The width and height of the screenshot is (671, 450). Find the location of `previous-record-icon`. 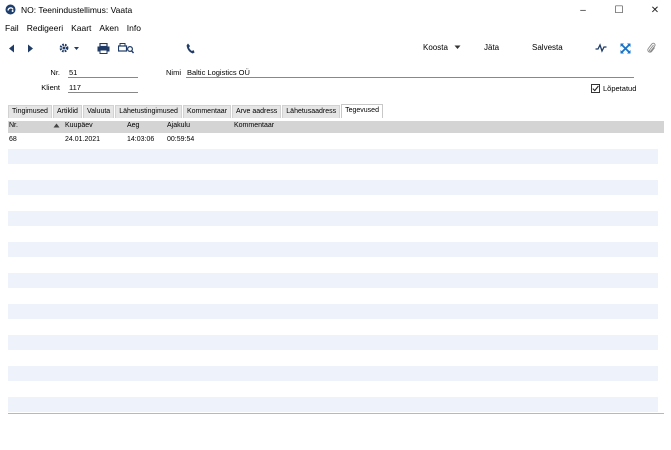

previous-record-icon is located at coordinates (11, 48).